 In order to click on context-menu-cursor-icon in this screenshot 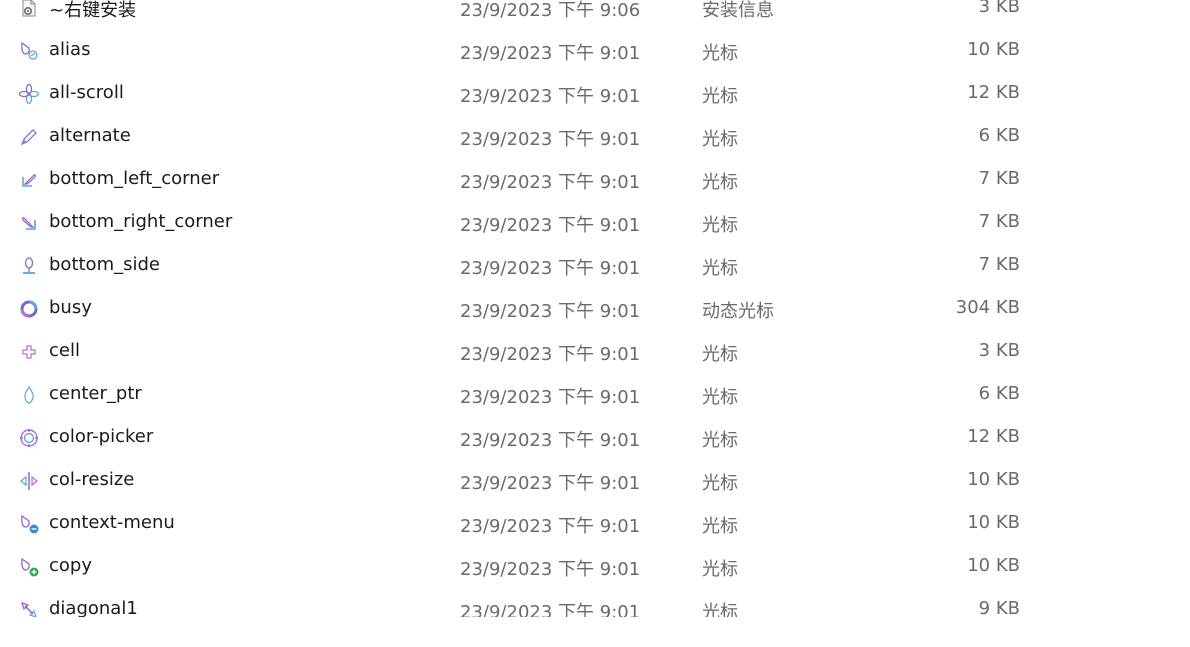, I will do `click(30, 524)`.